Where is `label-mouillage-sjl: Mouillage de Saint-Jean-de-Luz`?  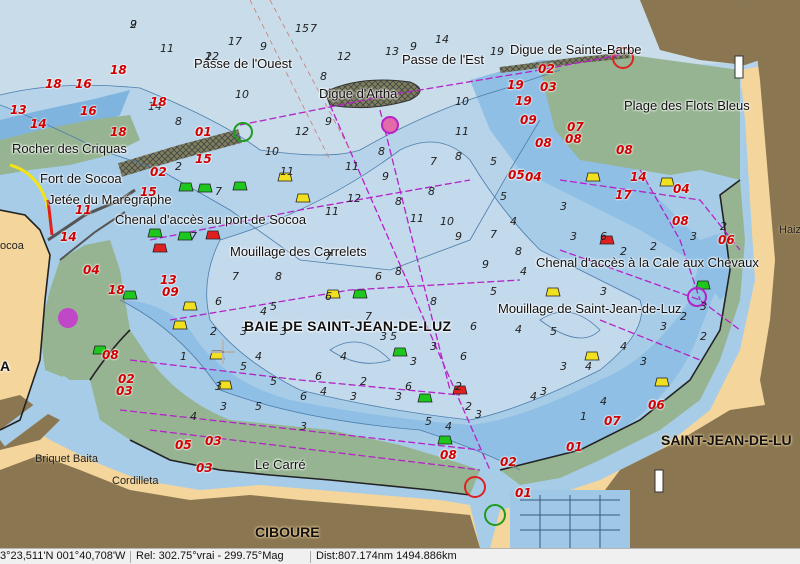
label-mouillage-sjl: Mouillage de Saint-Jean-de-Luz is located at coordinates (590, 308).